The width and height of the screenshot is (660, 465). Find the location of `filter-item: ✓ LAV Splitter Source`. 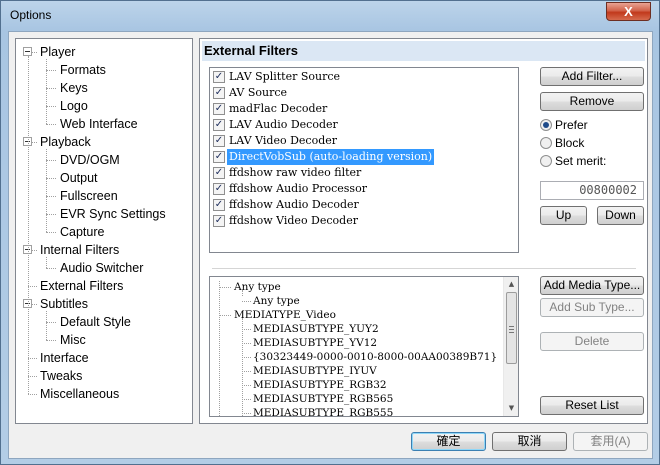

filter-item: ✓ LAV Splitter Source is located at coordinates (364, 77).